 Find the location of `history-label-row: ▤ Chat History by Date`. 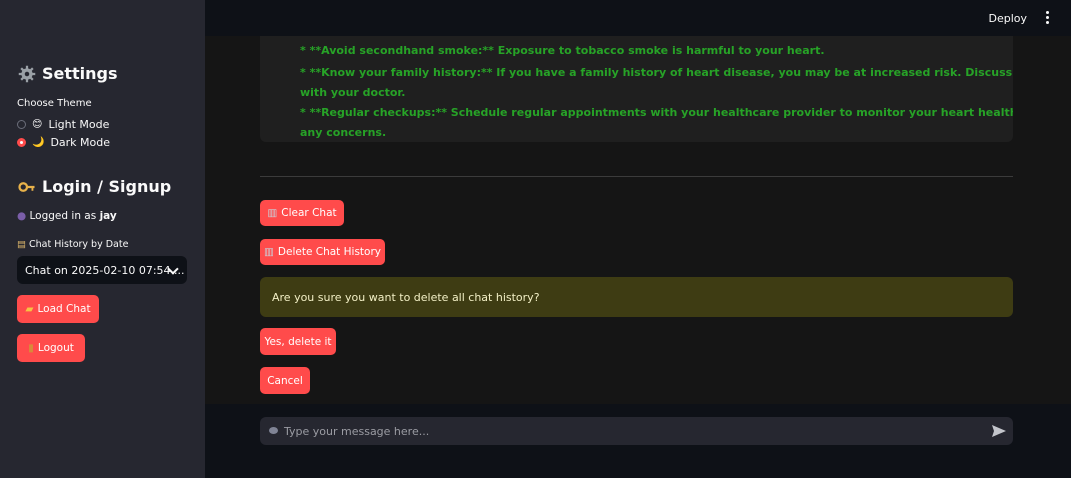

history-label-row: ▤ Chat History by Date is located at coordinates (72, 244).